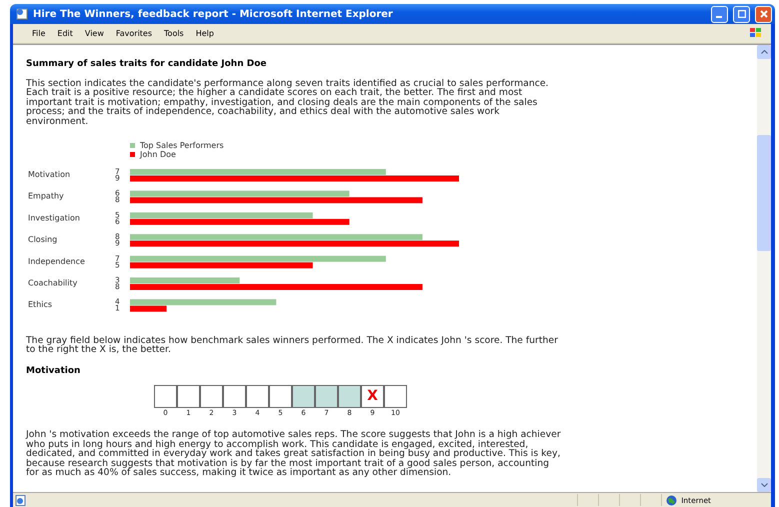  I want to click on category-label: Ethics, so click(40, 304).